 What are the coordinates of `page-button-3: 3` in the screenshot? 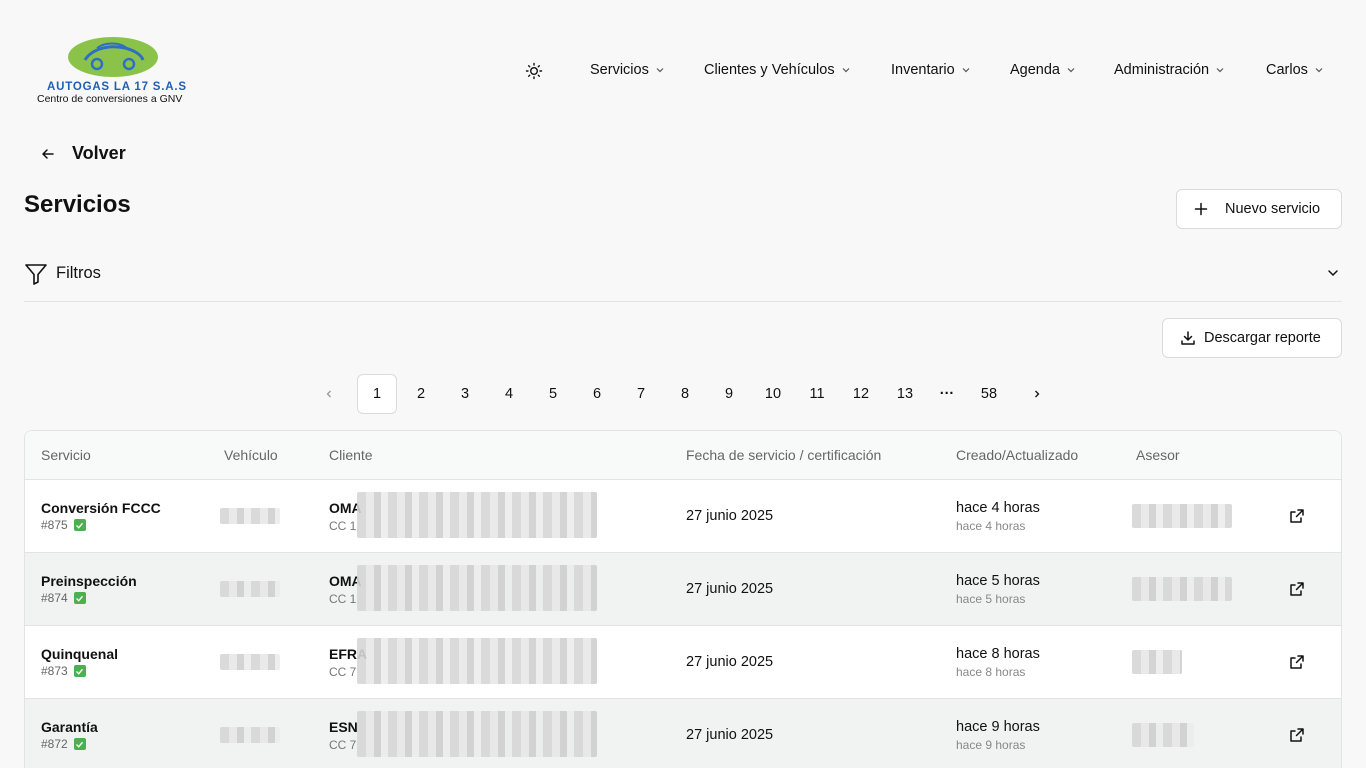 It's located at (465, 394).